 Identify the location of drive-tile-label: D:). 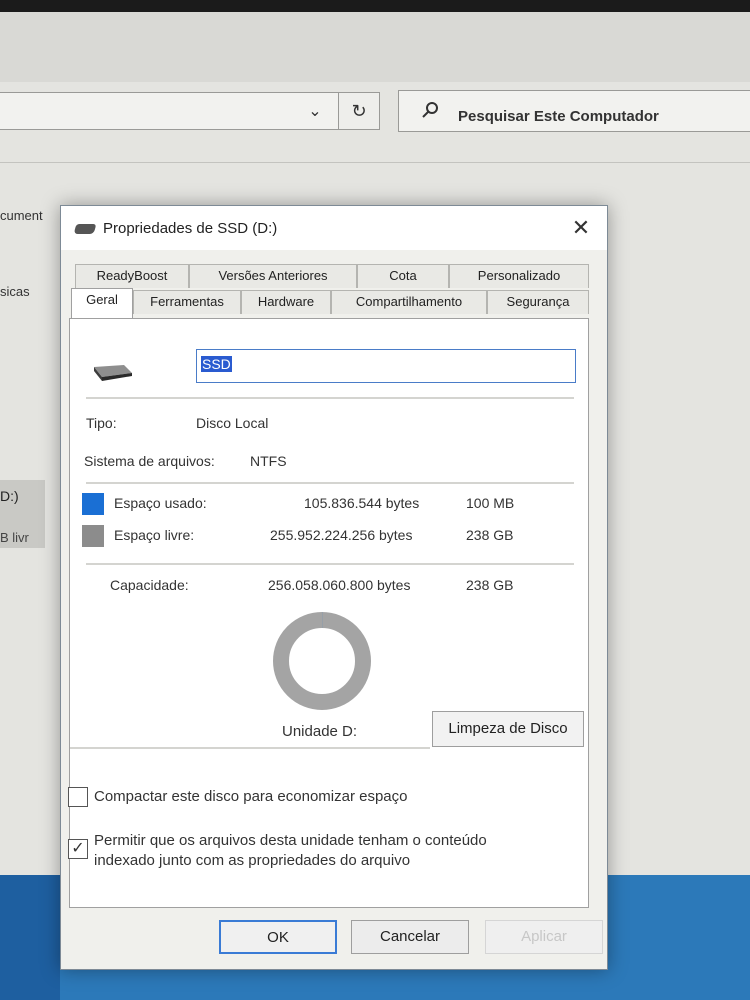
(9, 496).